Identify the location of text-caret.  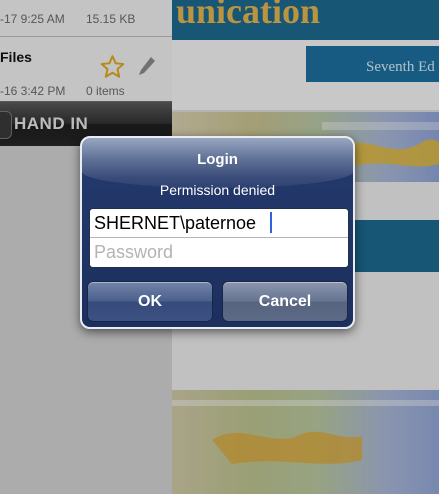
(271, 222).